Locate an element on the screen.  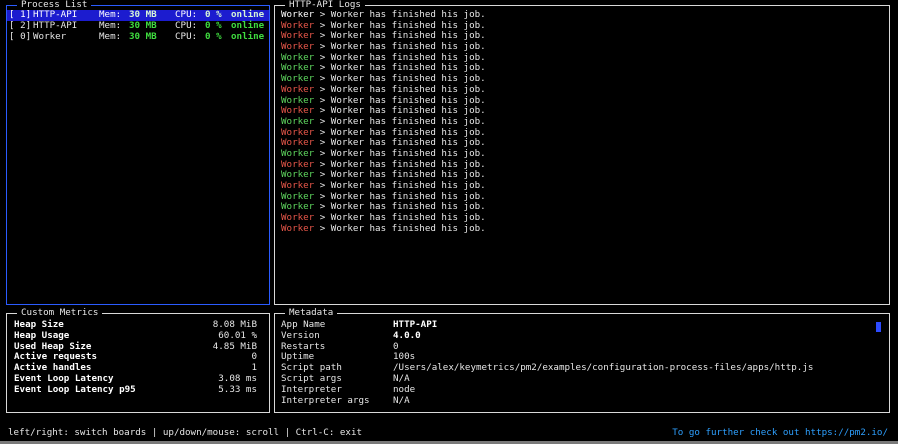
metadata-row: Interpreter args N/A is located at coordinates (582, 400).